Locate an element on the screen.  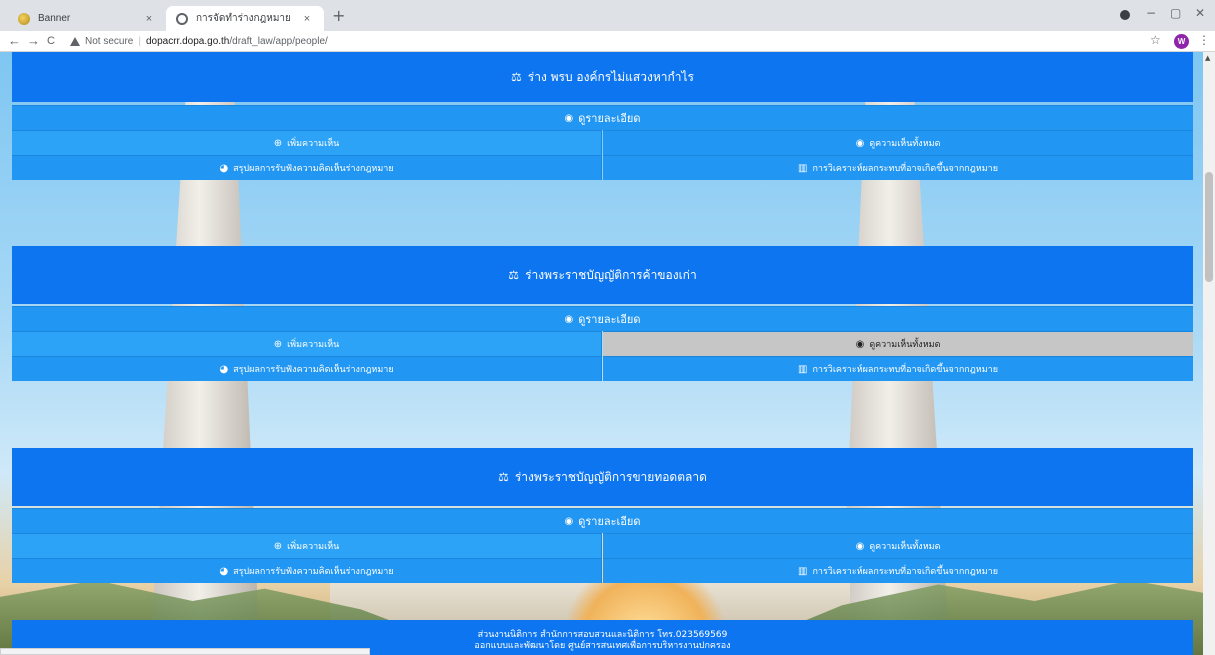
tab-draft-law: การจัดทำร่างกฎหมาย × is located at coordinates (245, 18).